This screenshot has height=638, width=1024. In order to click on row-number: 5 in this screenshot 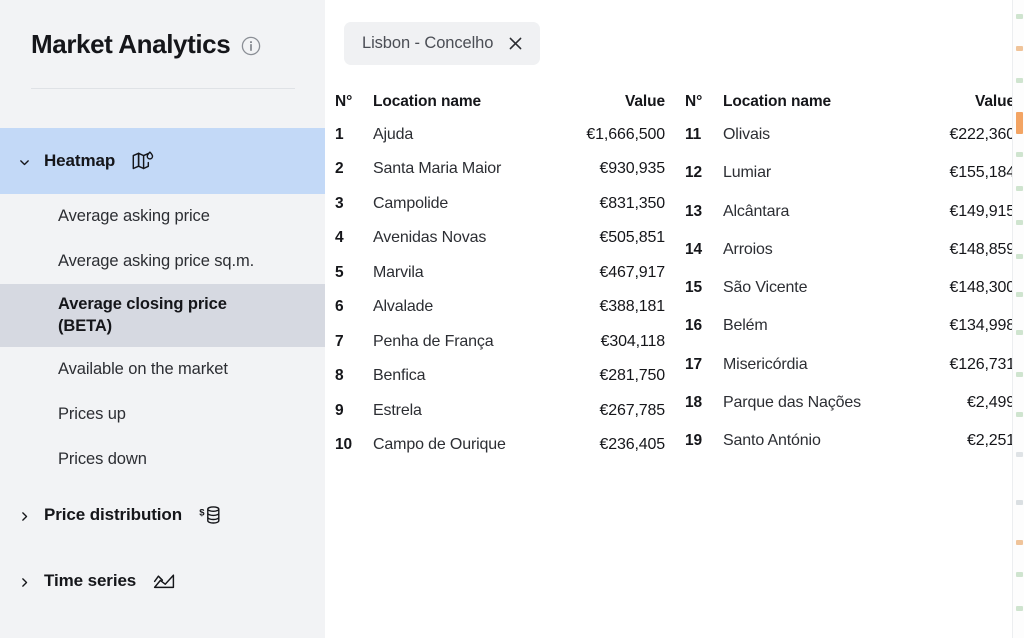, I will do `click(339, 272)`.